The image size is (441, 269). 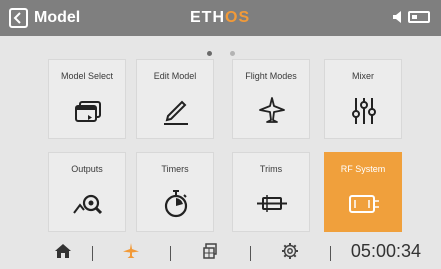 I want to click on tile-outputs: Outputs, so click(x=87, y=192).